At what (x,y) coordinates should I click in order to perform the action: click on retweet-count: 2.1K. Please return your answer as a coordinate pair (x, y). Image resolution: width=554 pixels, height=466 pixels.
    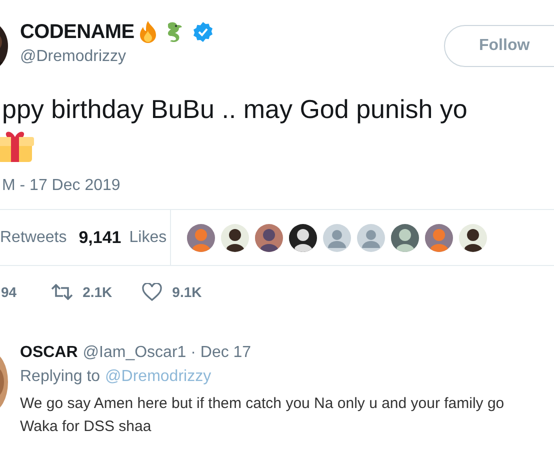
    Looking at the image, I should click on (97, 292).